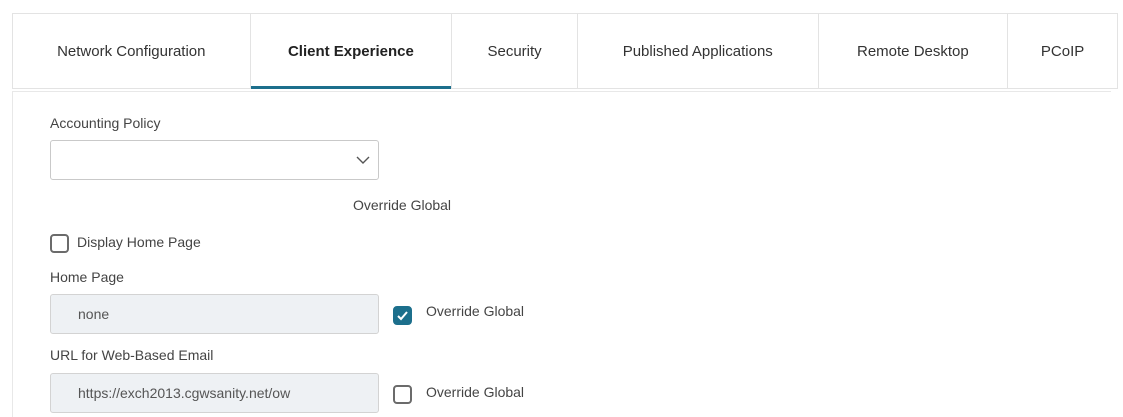 The image size is (1123, 417). I want to click on accounting-policy-select, so click(214, 160).